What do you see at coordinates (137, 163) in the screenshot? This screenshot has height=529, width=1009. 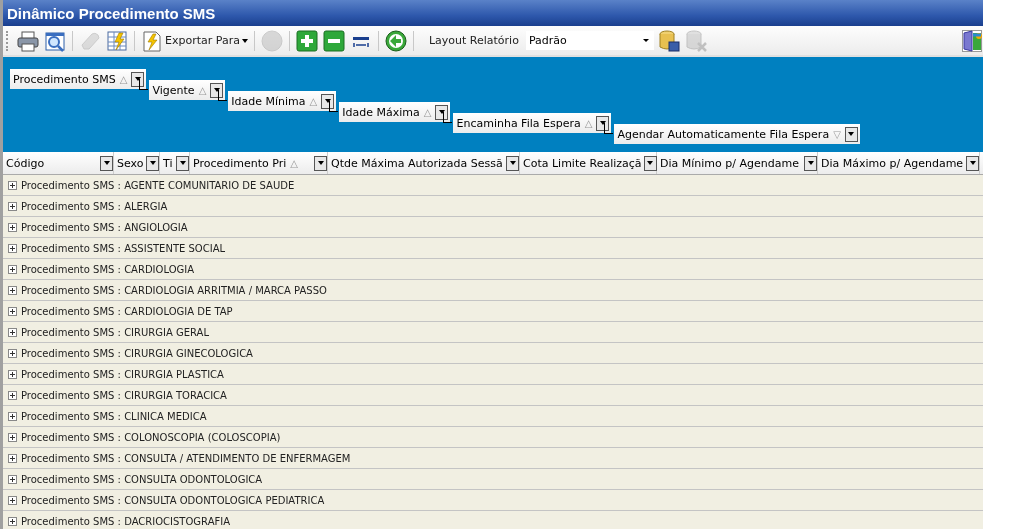 I see `column-header: Sexo` at bounding box center [137, 163].